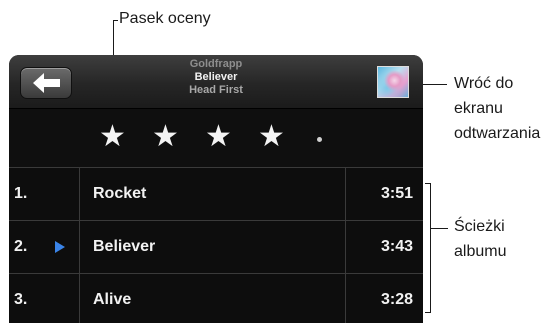 This screenshot has width=557, height=323. I want to click on now-playing-header: Goldfrapp Believer Head First, so click(216, 82).